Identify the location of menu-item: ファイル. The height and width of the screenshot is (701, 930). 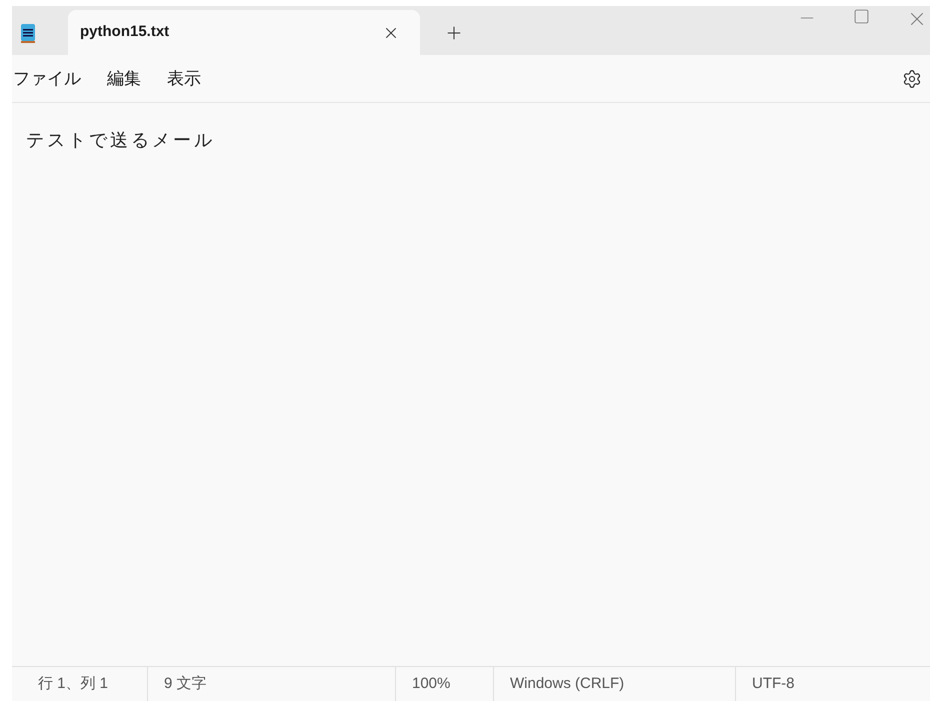
(47, 79).